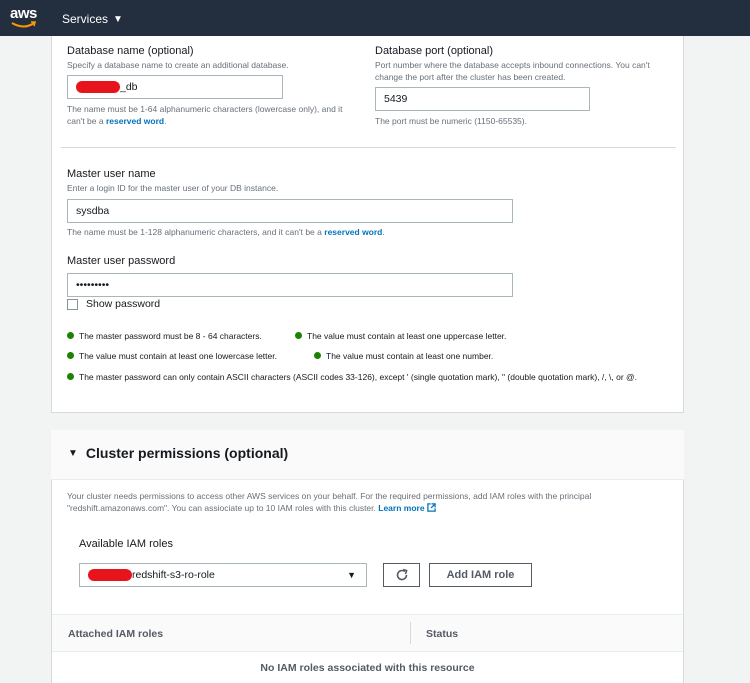 This screenshot has height=683, width=750. Describe the element at coordinates (223, 575) in the screenshot. I see `iam-role-select: redshift-s3-ro-role ▼` at that location.